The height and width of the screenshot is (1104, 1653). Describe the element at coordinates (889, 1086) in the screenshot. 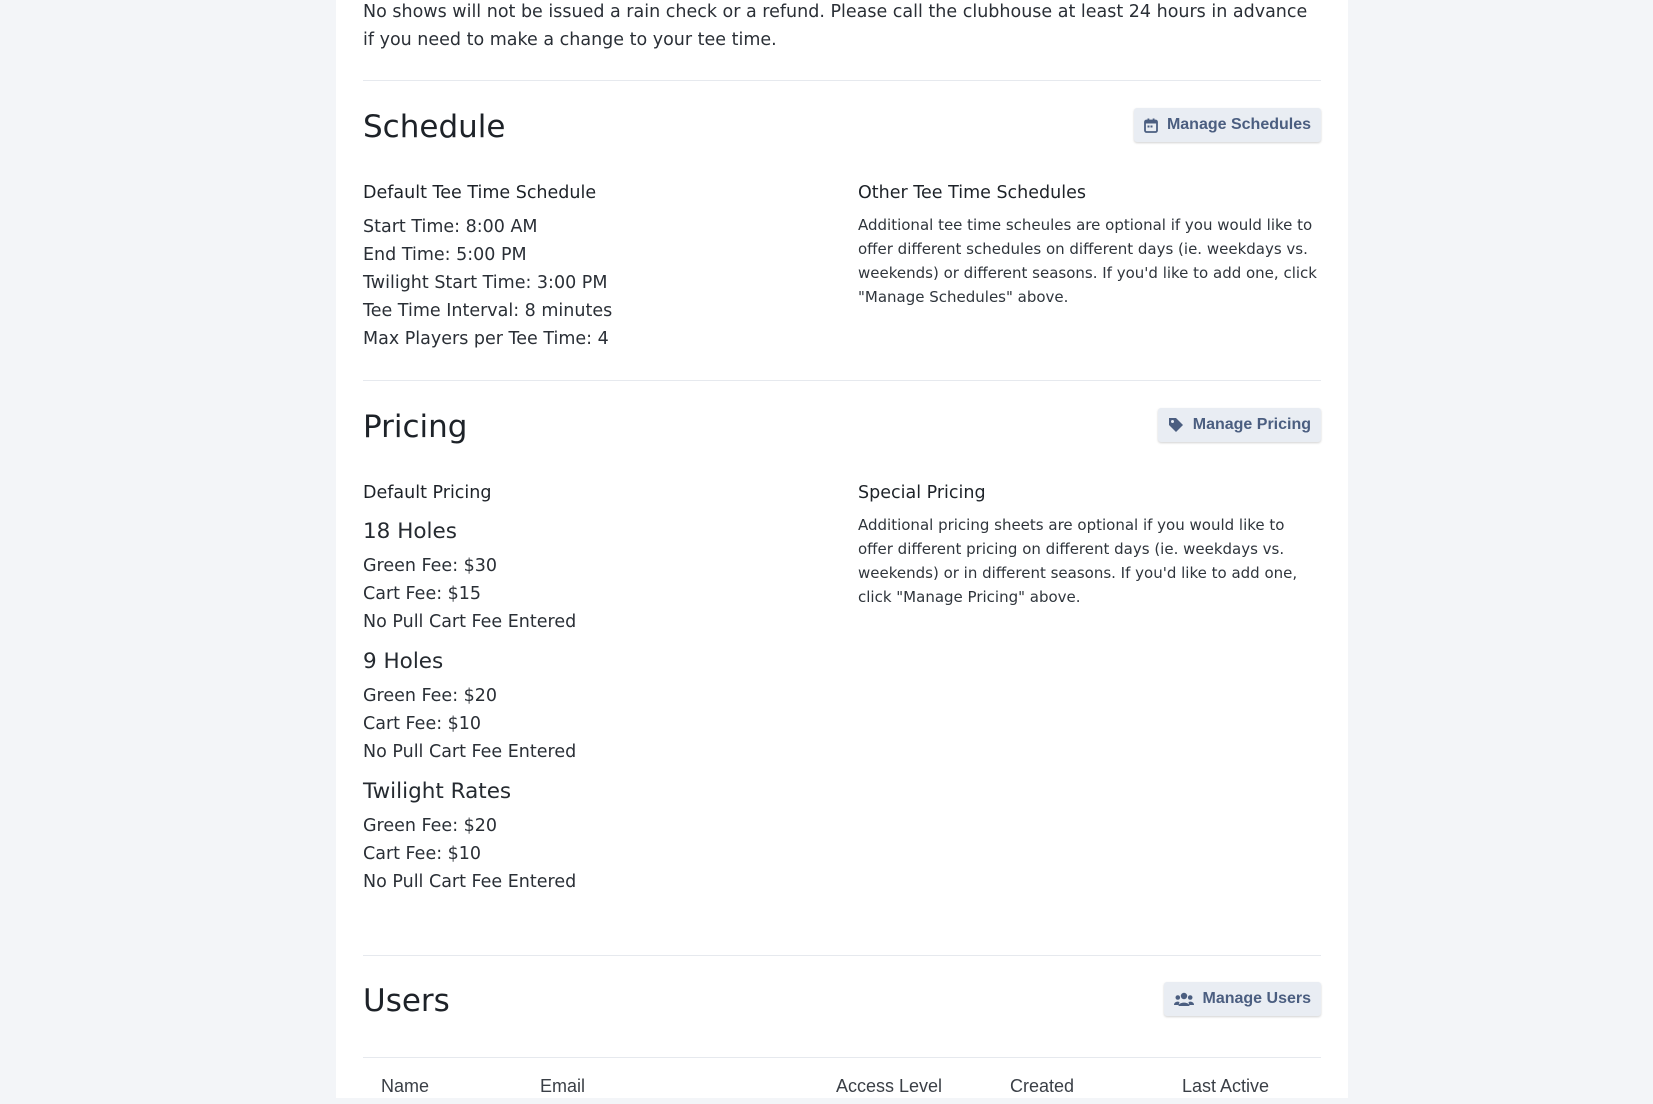

I see `column-header-access-level: Access Level` at that location.